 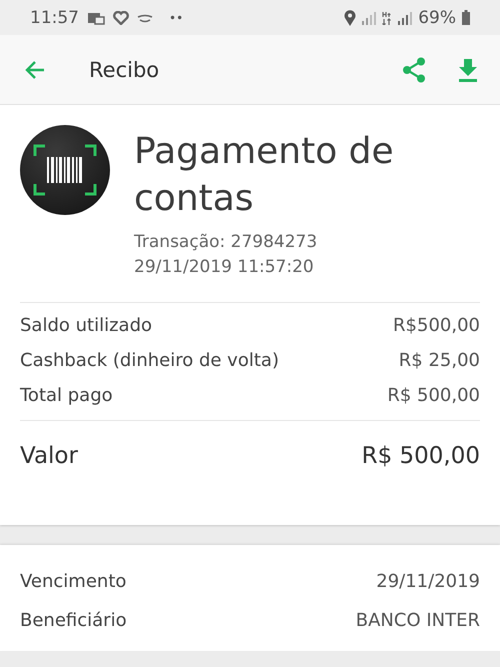 I want to click on more-notifications-icon: ••, so click(x=176, y=17).